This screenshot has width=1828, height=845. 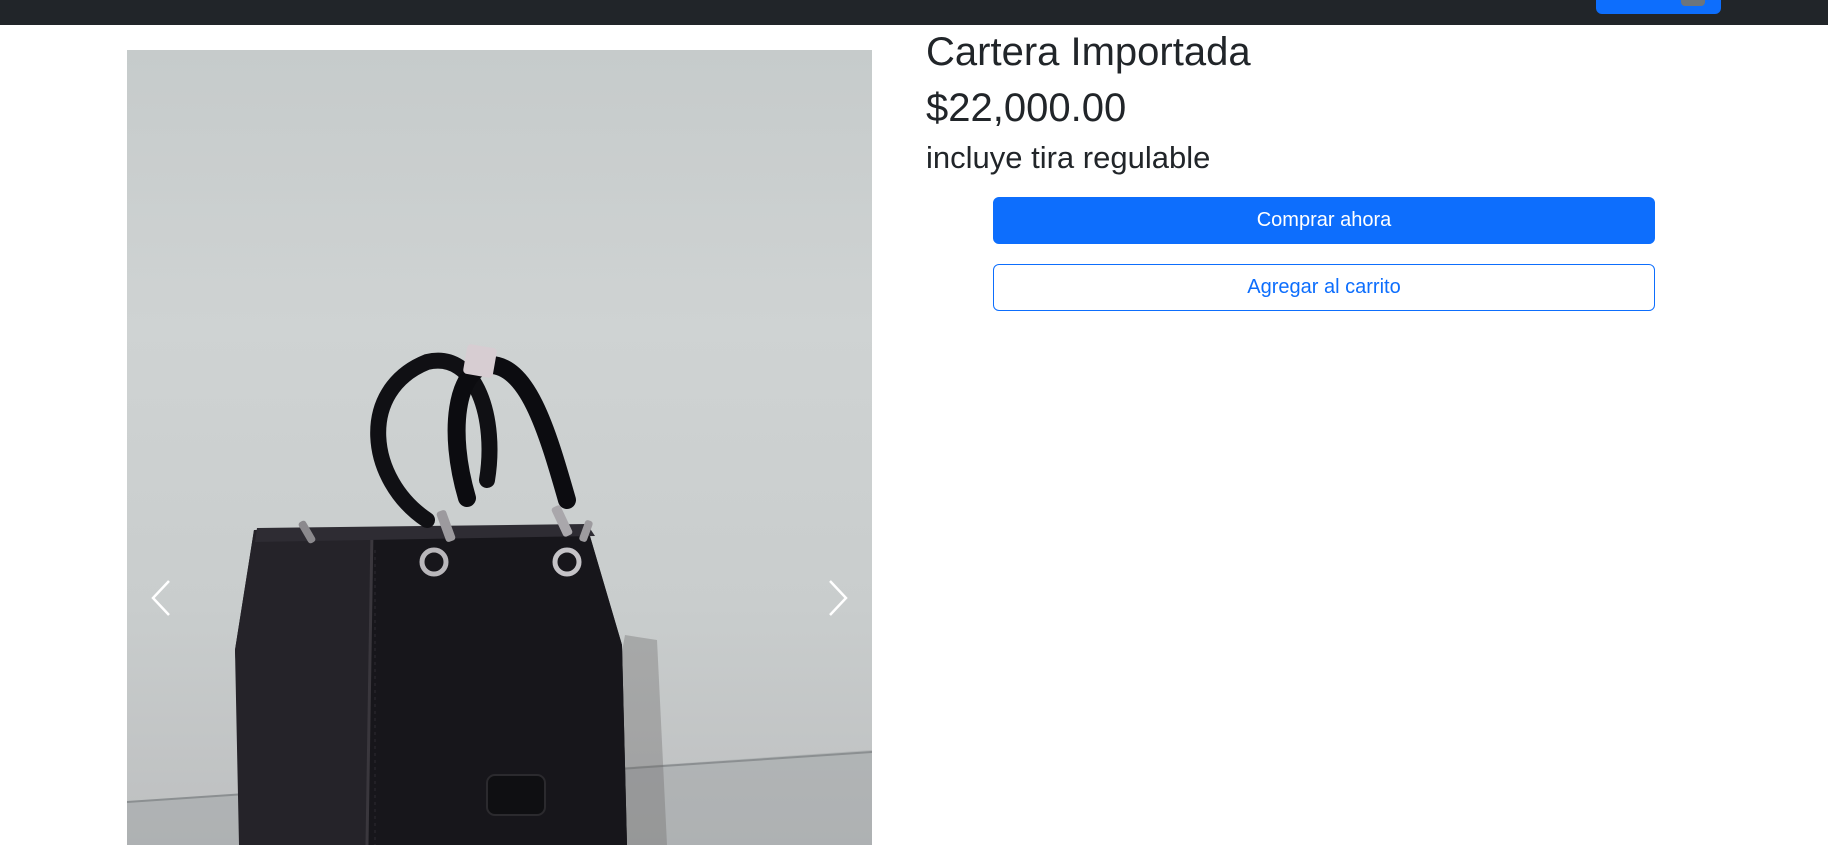 I want to click on top-navbar, so click(x=914, y=12).